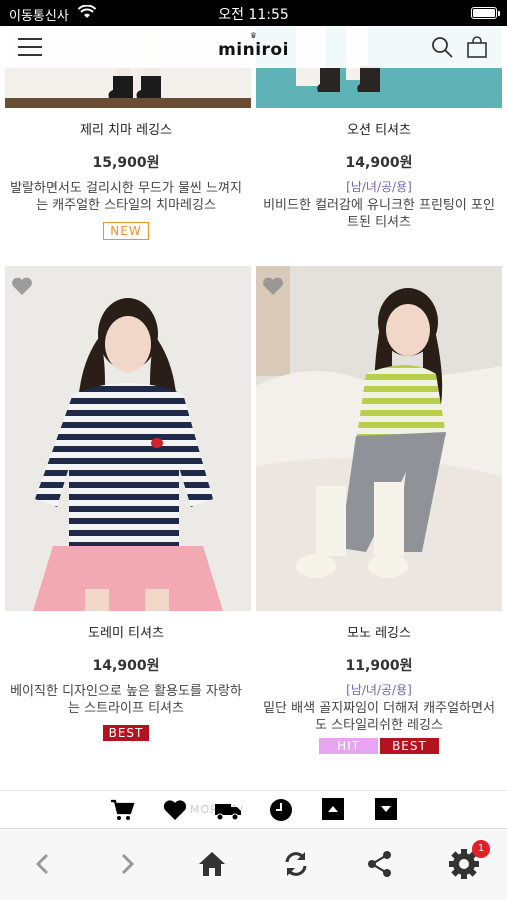  I want to click on quick-action-bar: MORE 1/, so click(253, 809).